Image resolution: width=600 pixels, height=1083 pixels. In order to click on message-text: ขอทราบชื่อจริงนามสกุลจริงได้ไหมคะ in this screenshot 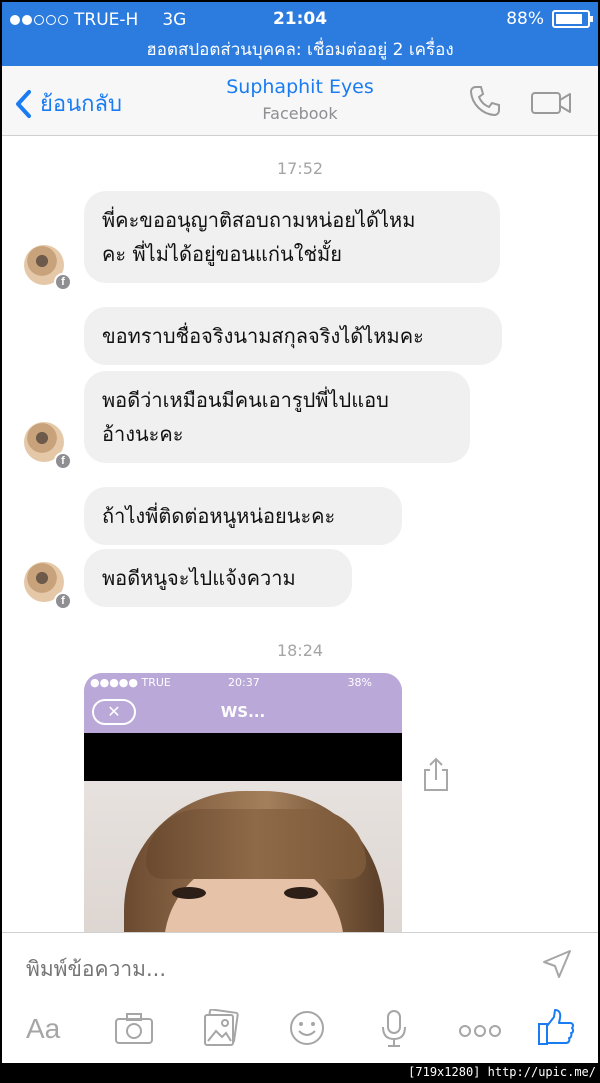, I will do `click(263, 336)`.